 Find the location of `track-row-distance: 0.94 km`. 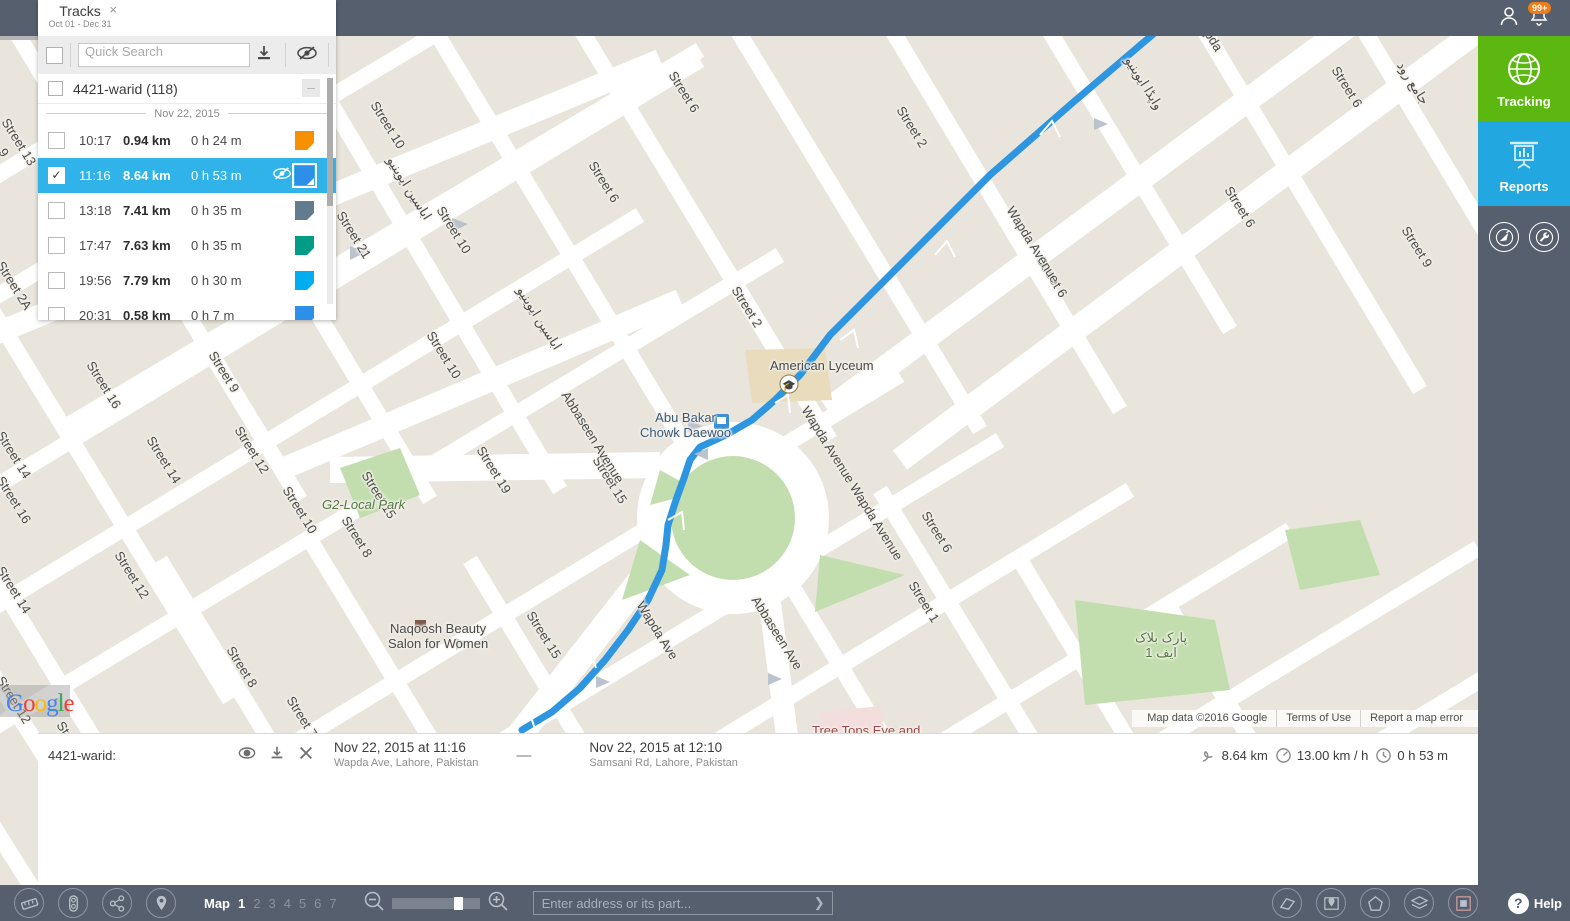

track-row-distance: 0.94 km is located at coordinates (147, 140).